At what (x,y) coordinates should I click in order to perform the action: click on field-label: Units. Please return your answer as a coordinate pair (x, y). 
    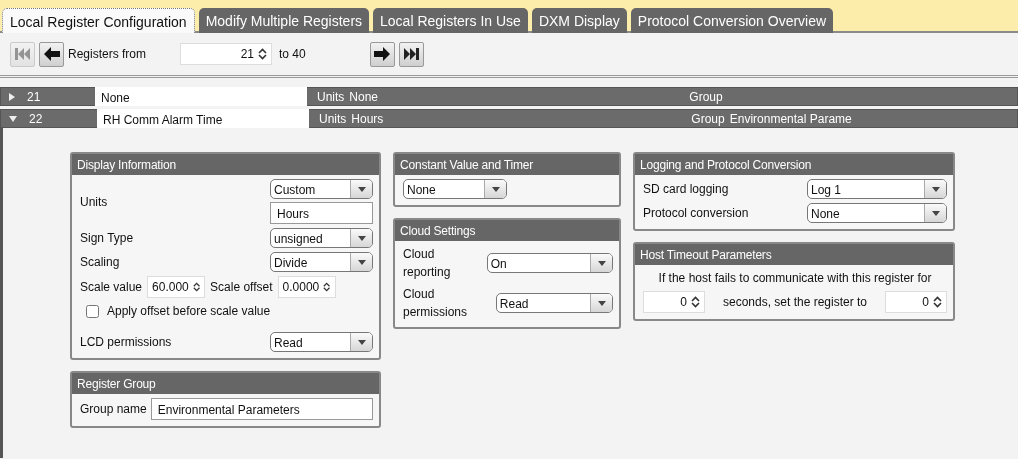
    Looking at the image, I should click on (94, 202).